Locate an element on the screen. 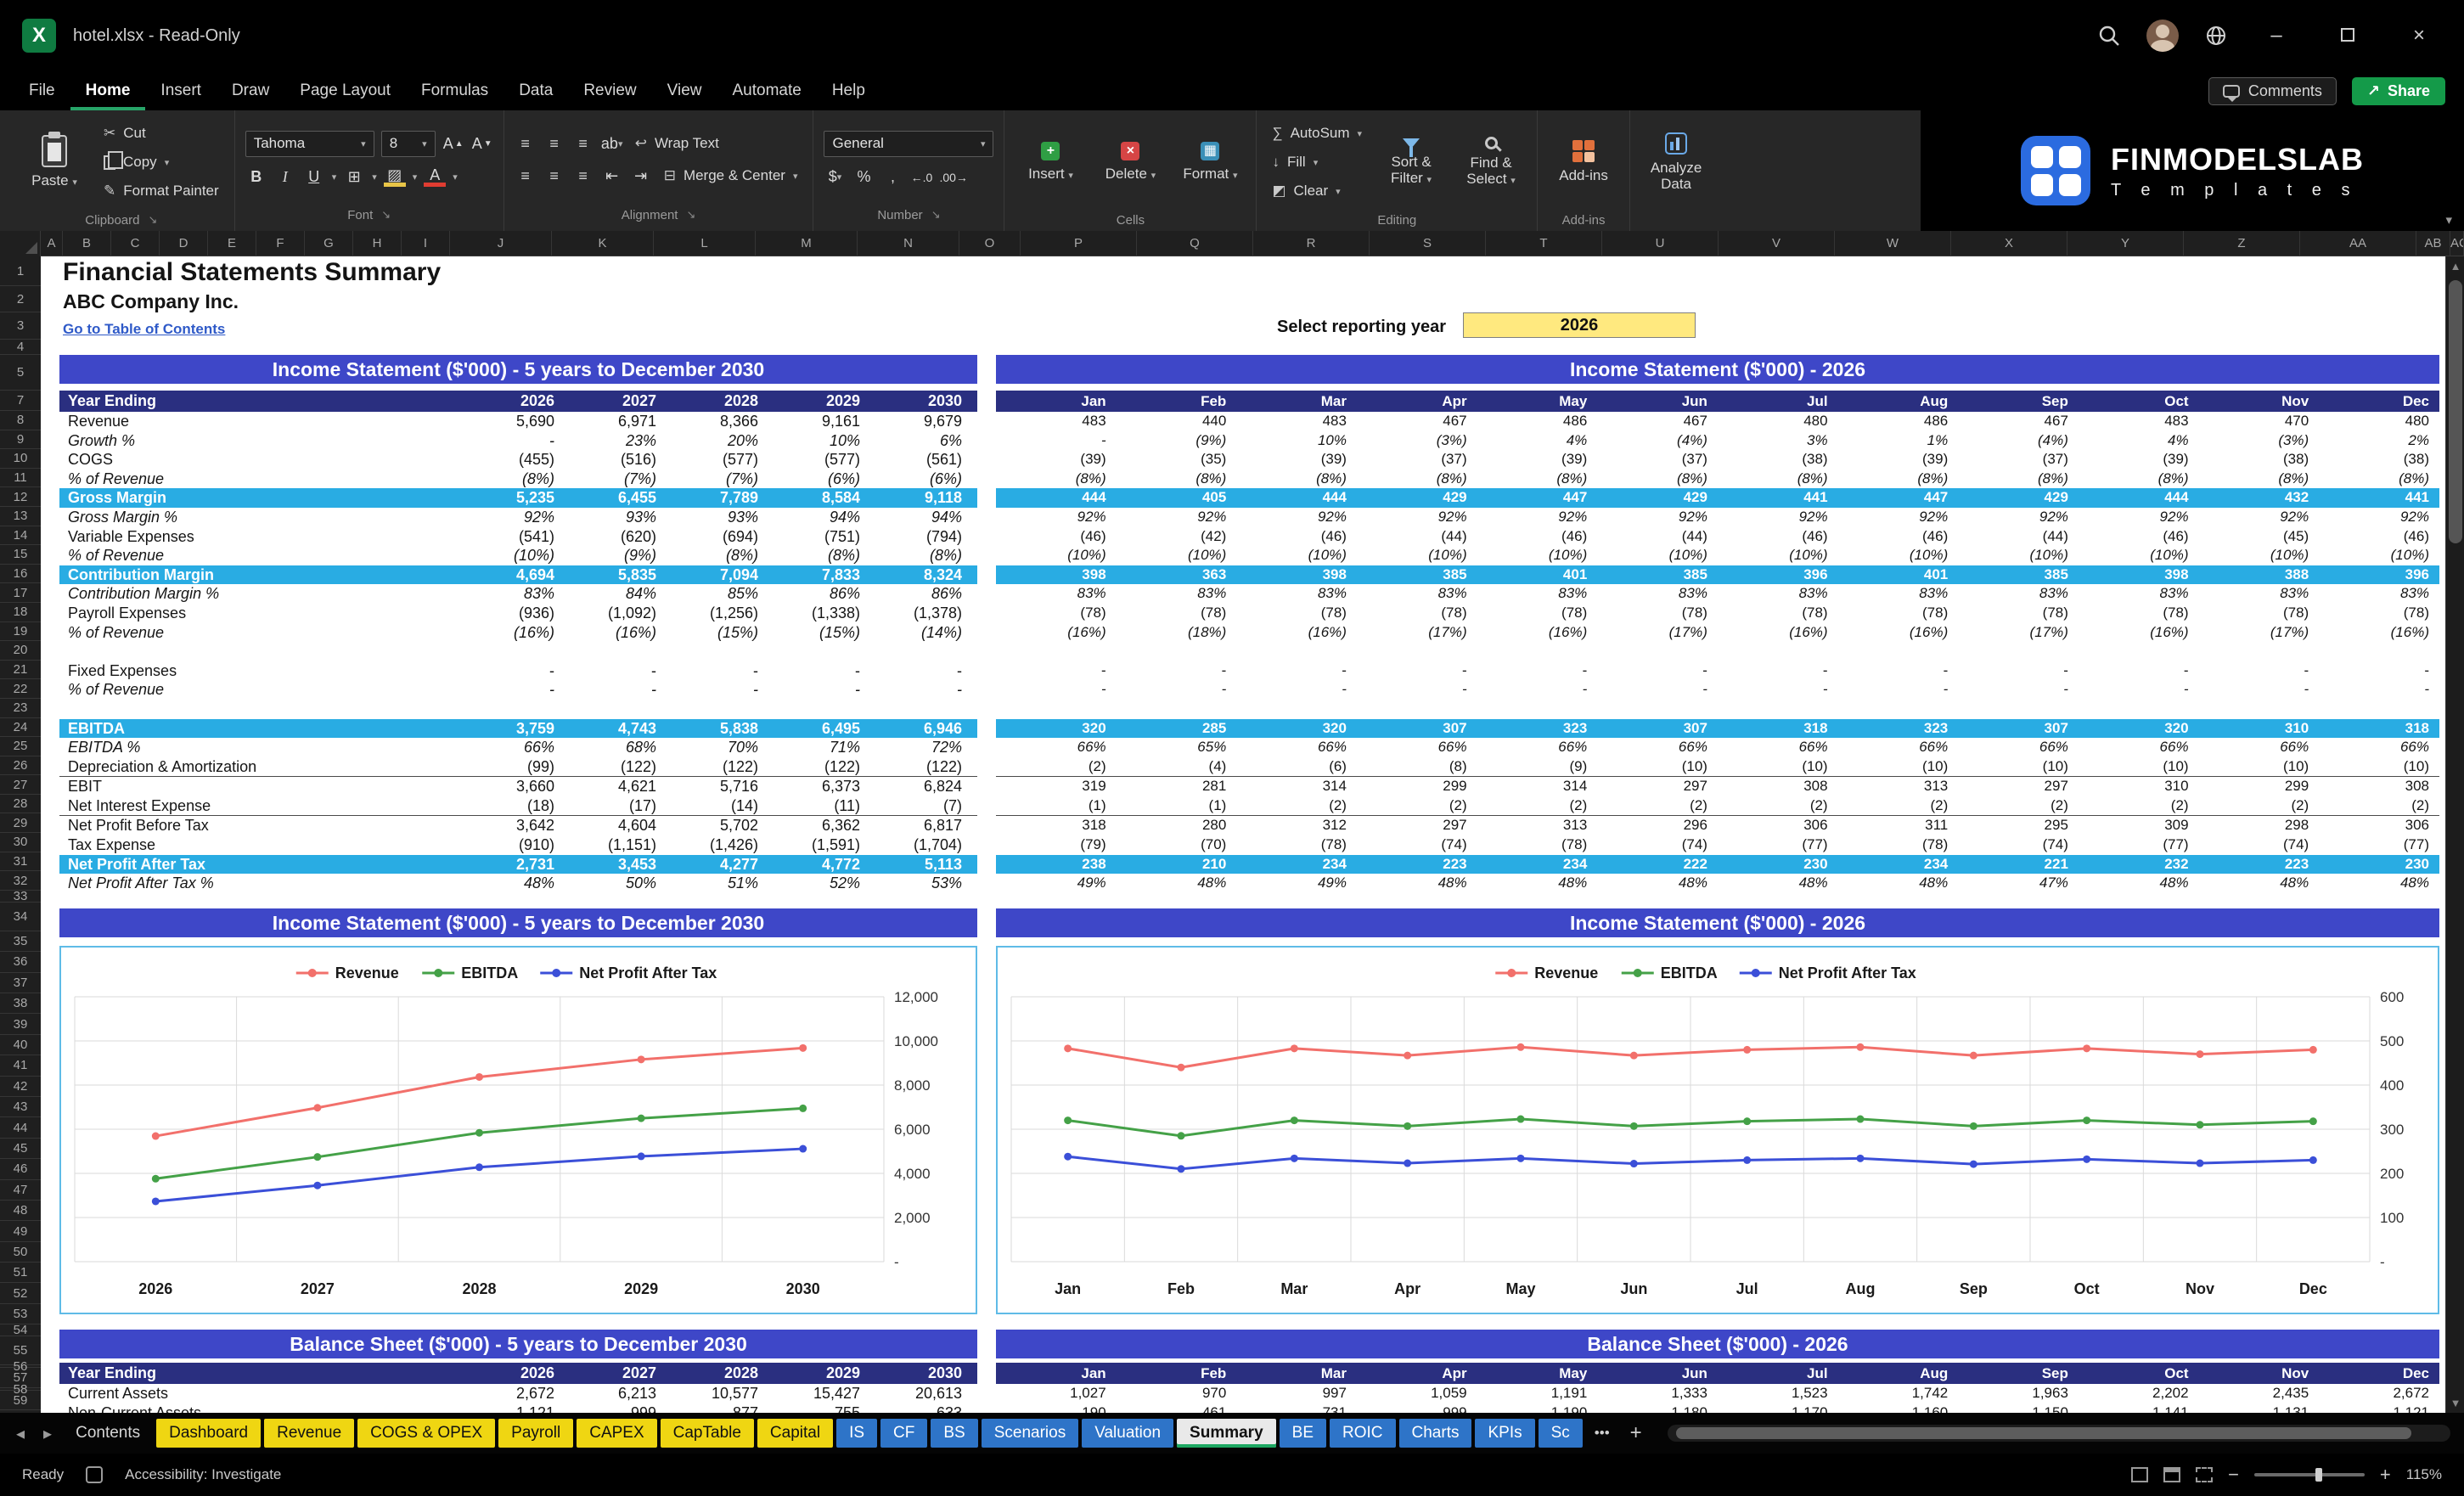 This screenshot has height=1496, width=2464. data-cell: 210 is located at coordinates (1176, 864).